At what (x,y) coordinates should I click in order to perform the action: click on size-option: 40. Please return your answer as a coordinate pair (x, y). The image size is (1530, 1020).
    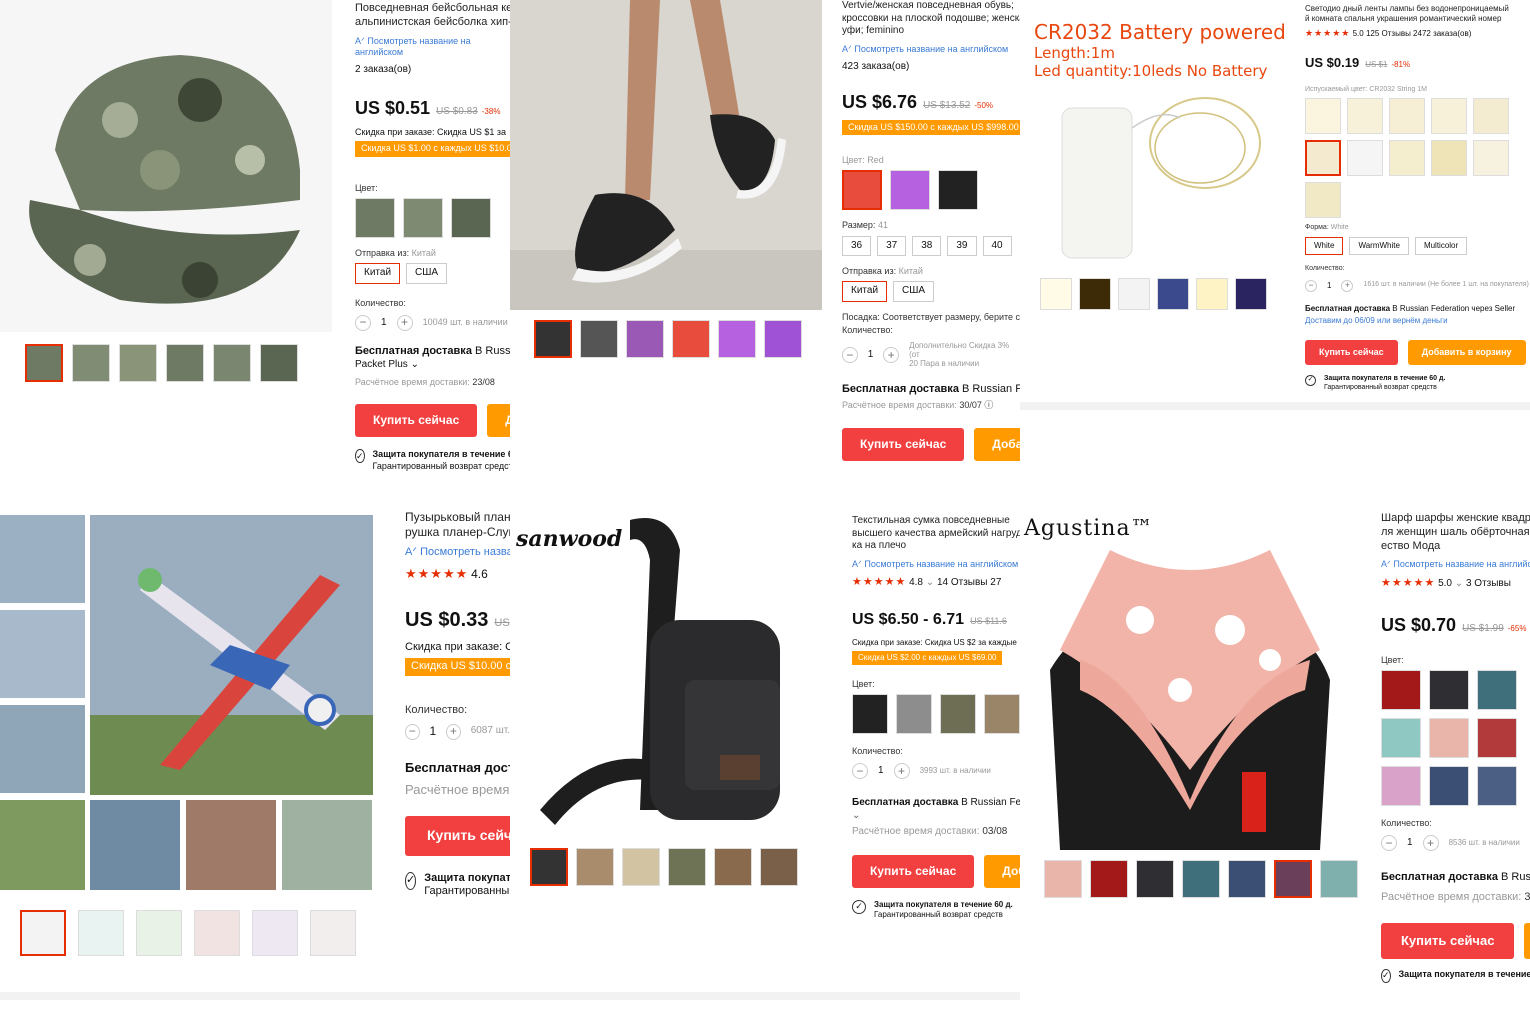
    Looking at the image, I should click on (997, 245).